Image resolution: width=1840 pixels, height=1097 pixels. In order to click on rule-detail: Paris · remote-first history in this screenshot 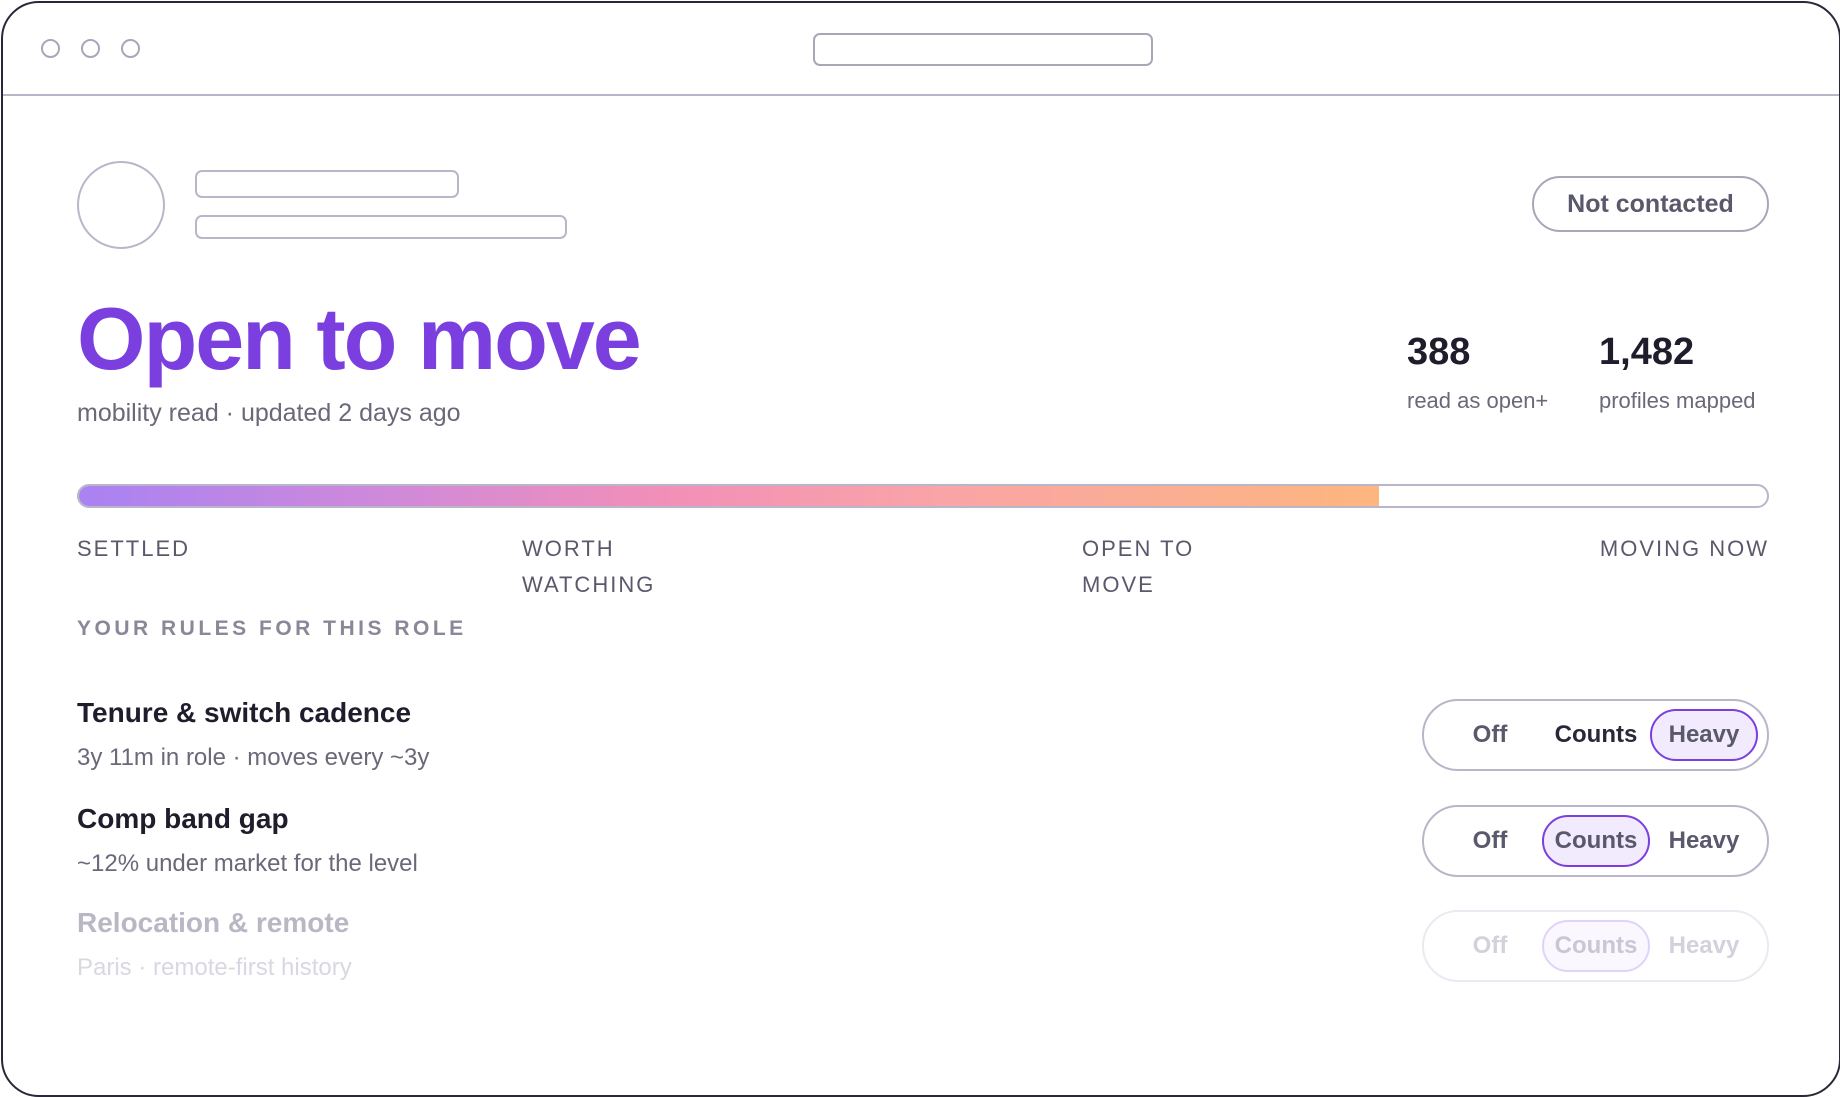, I will do `click(214, 967)`.